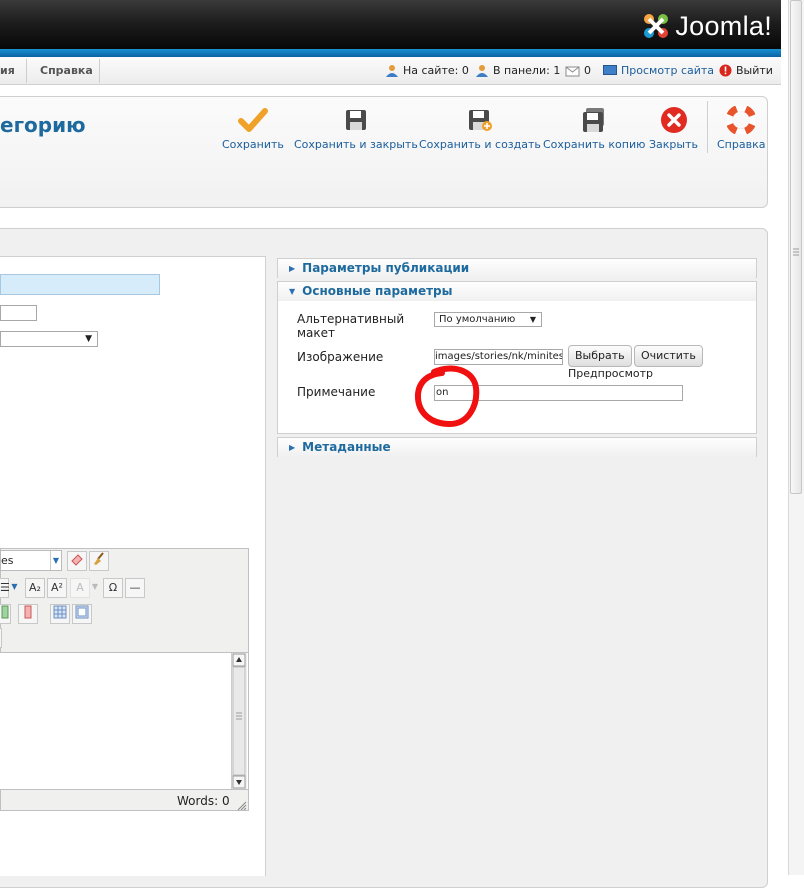 The image size is (804, 888). I want to click on special-char-button: Ω, so click(113, 588).